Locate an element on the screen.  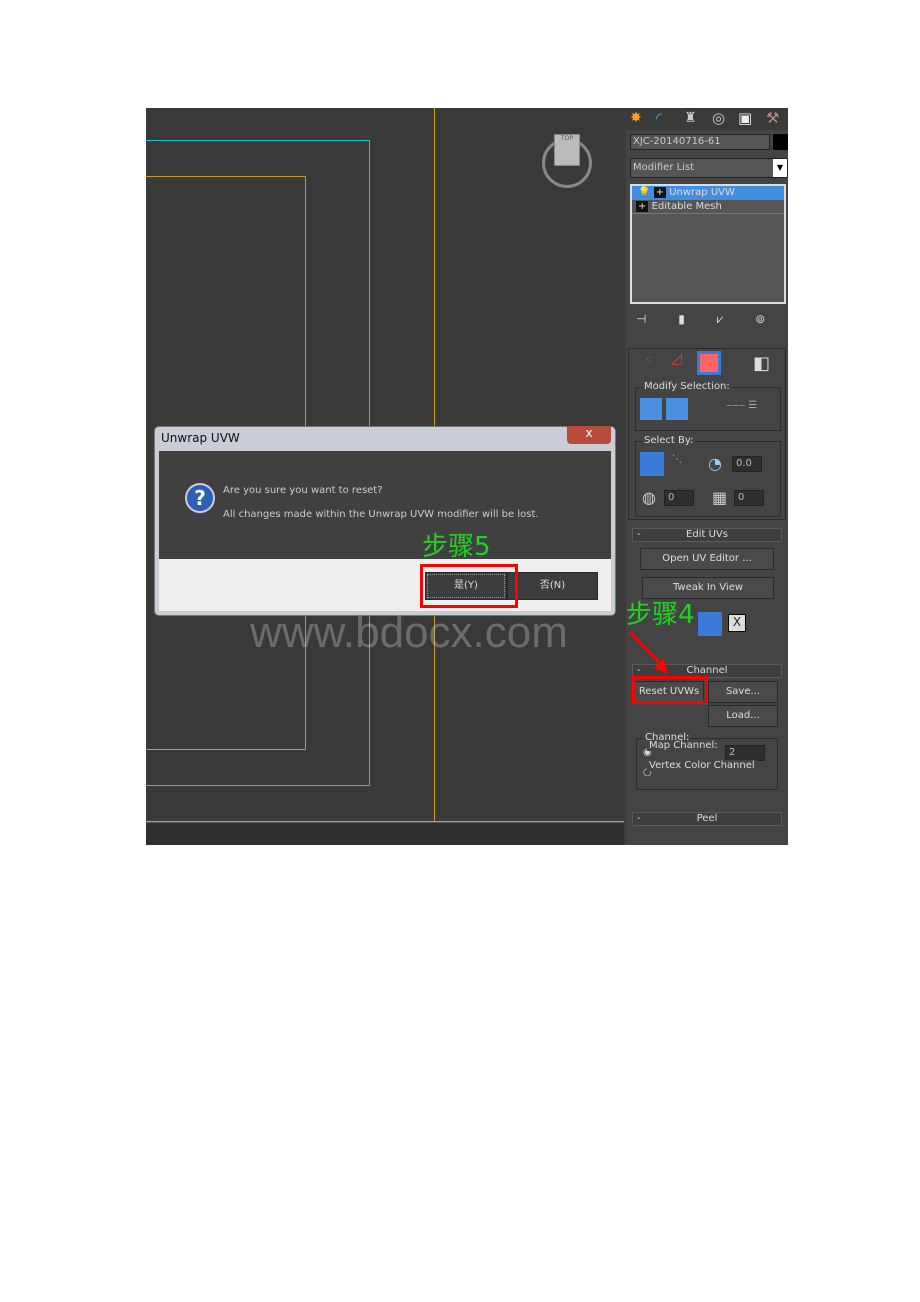
edit-uvs-rollout-header: - Edit UVs is located at coordinates (707, 535).